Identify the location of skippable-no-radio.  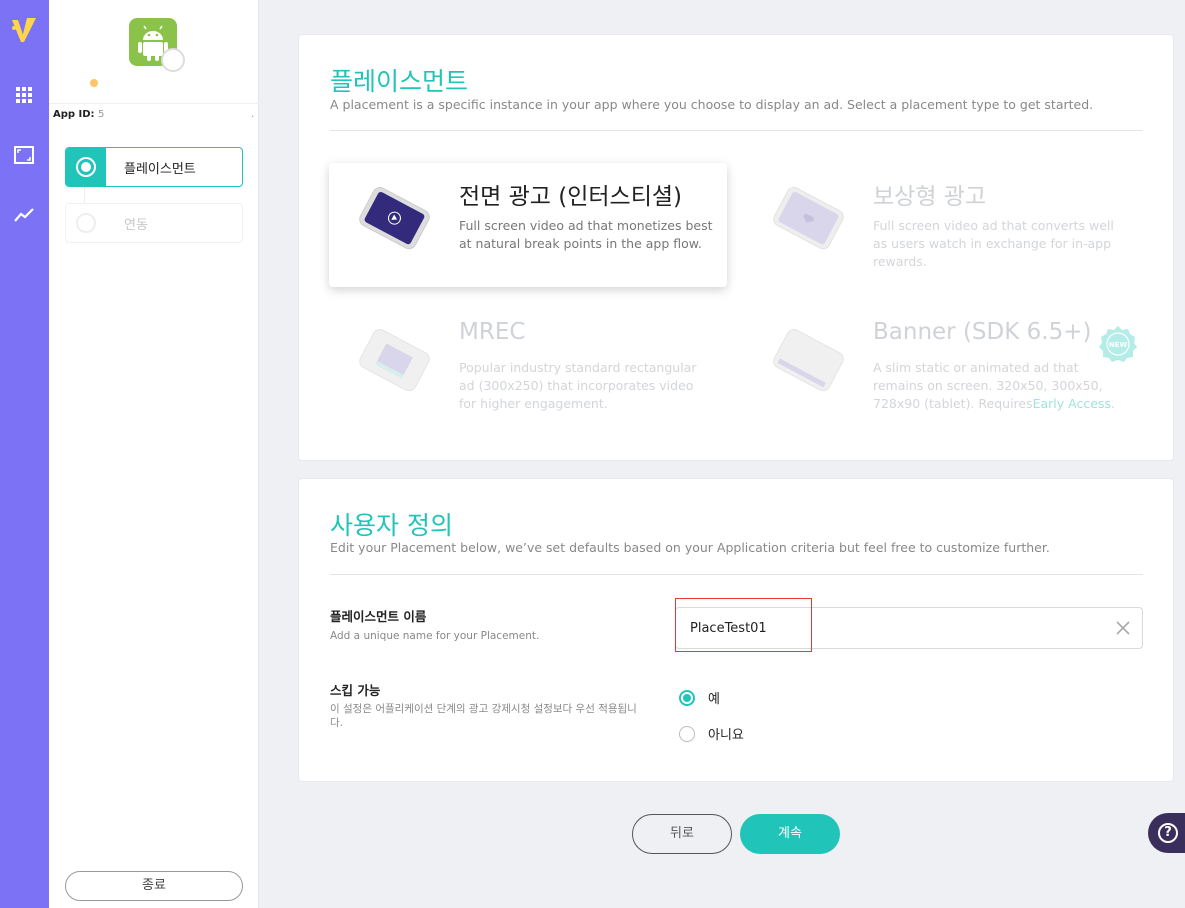
(687, 734).